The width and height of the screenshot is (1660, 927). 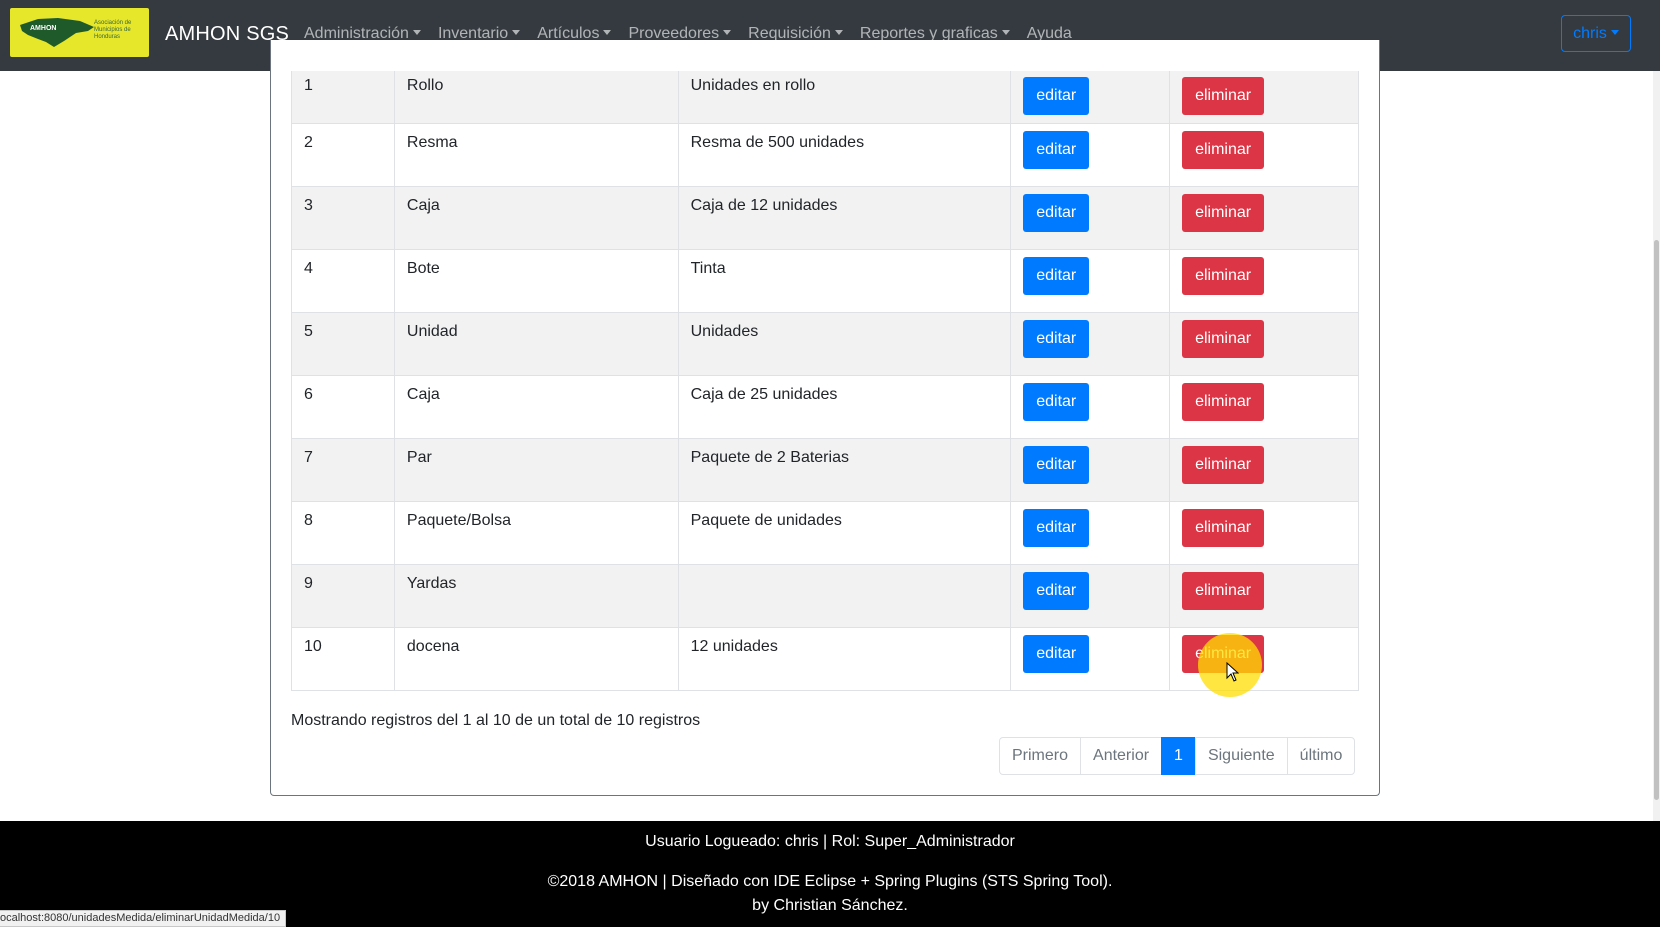 What do you see at coordinates (536, 154) in the screenshot?
I see `cell-name: Resma` at bounding box center [536, 154].